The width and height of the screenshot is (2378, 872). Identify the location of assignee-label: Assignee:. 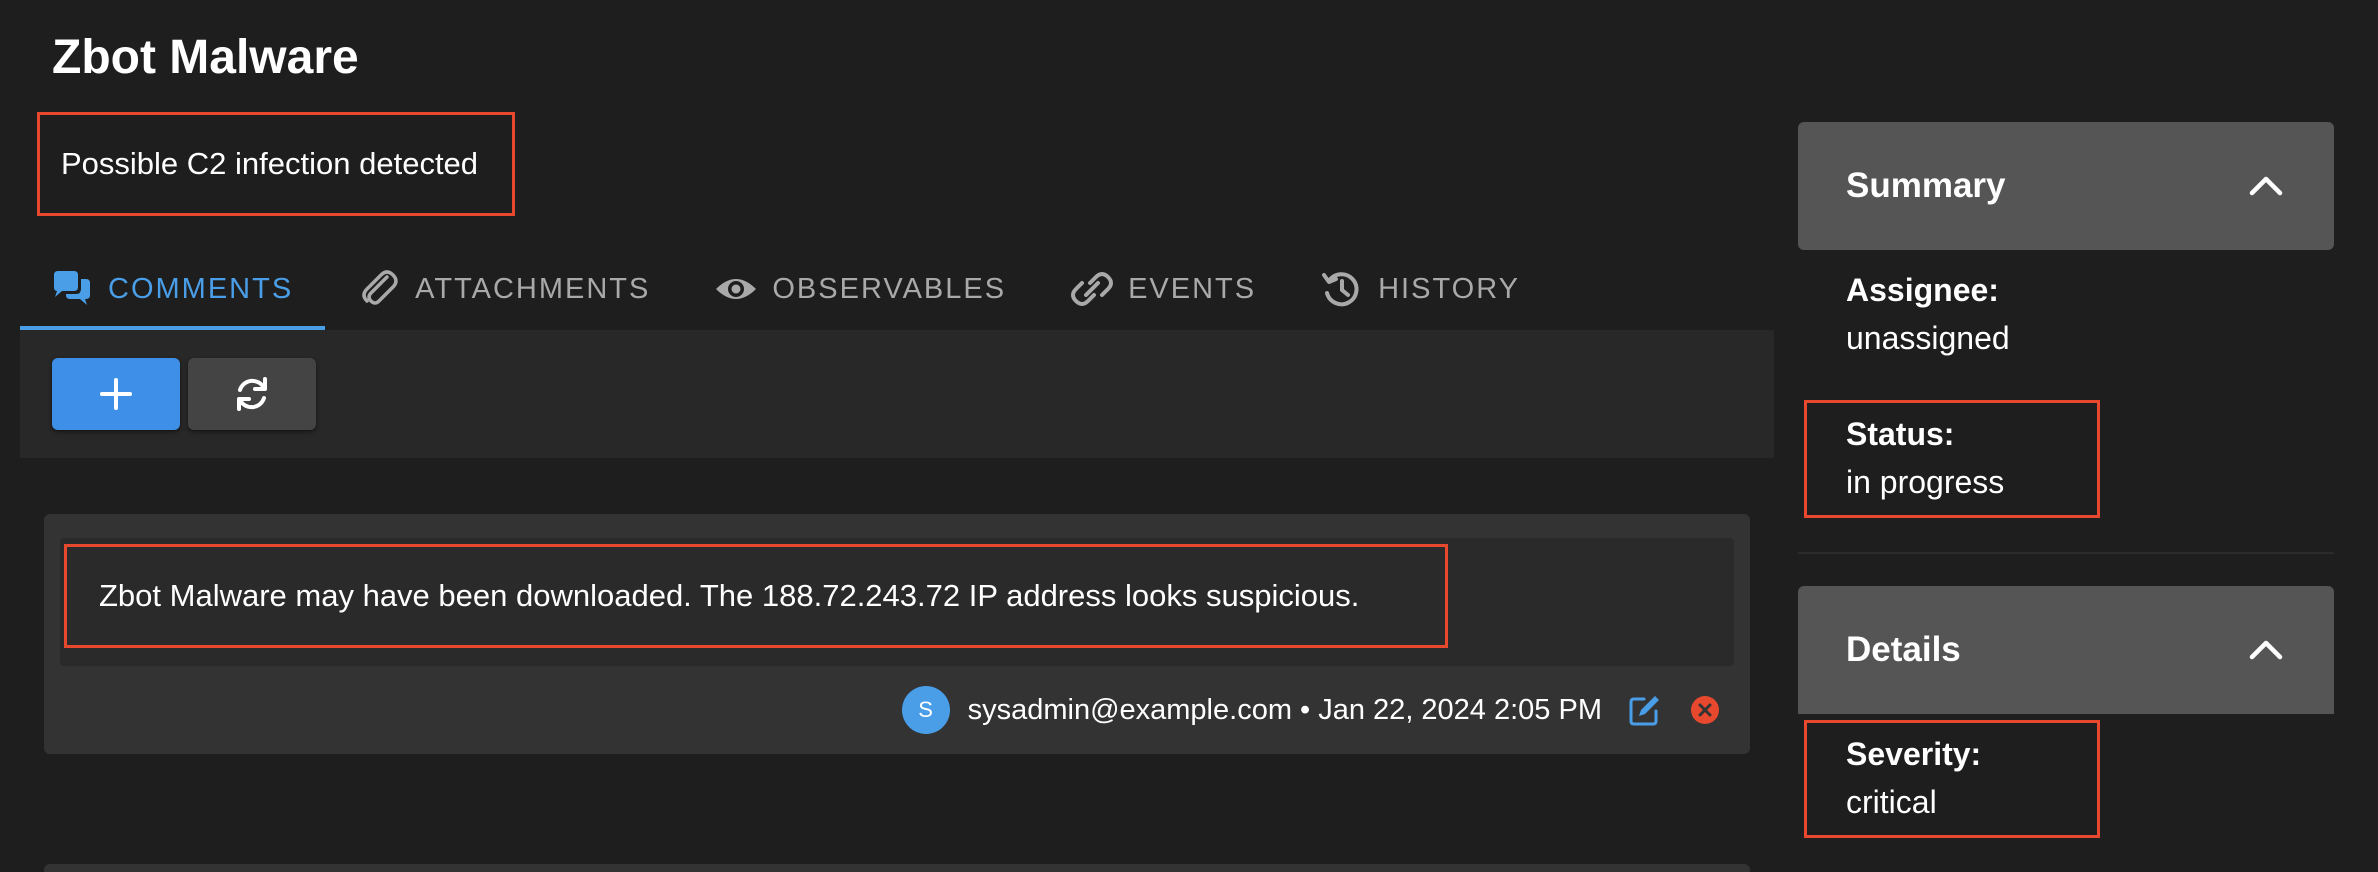
(1922, 290).